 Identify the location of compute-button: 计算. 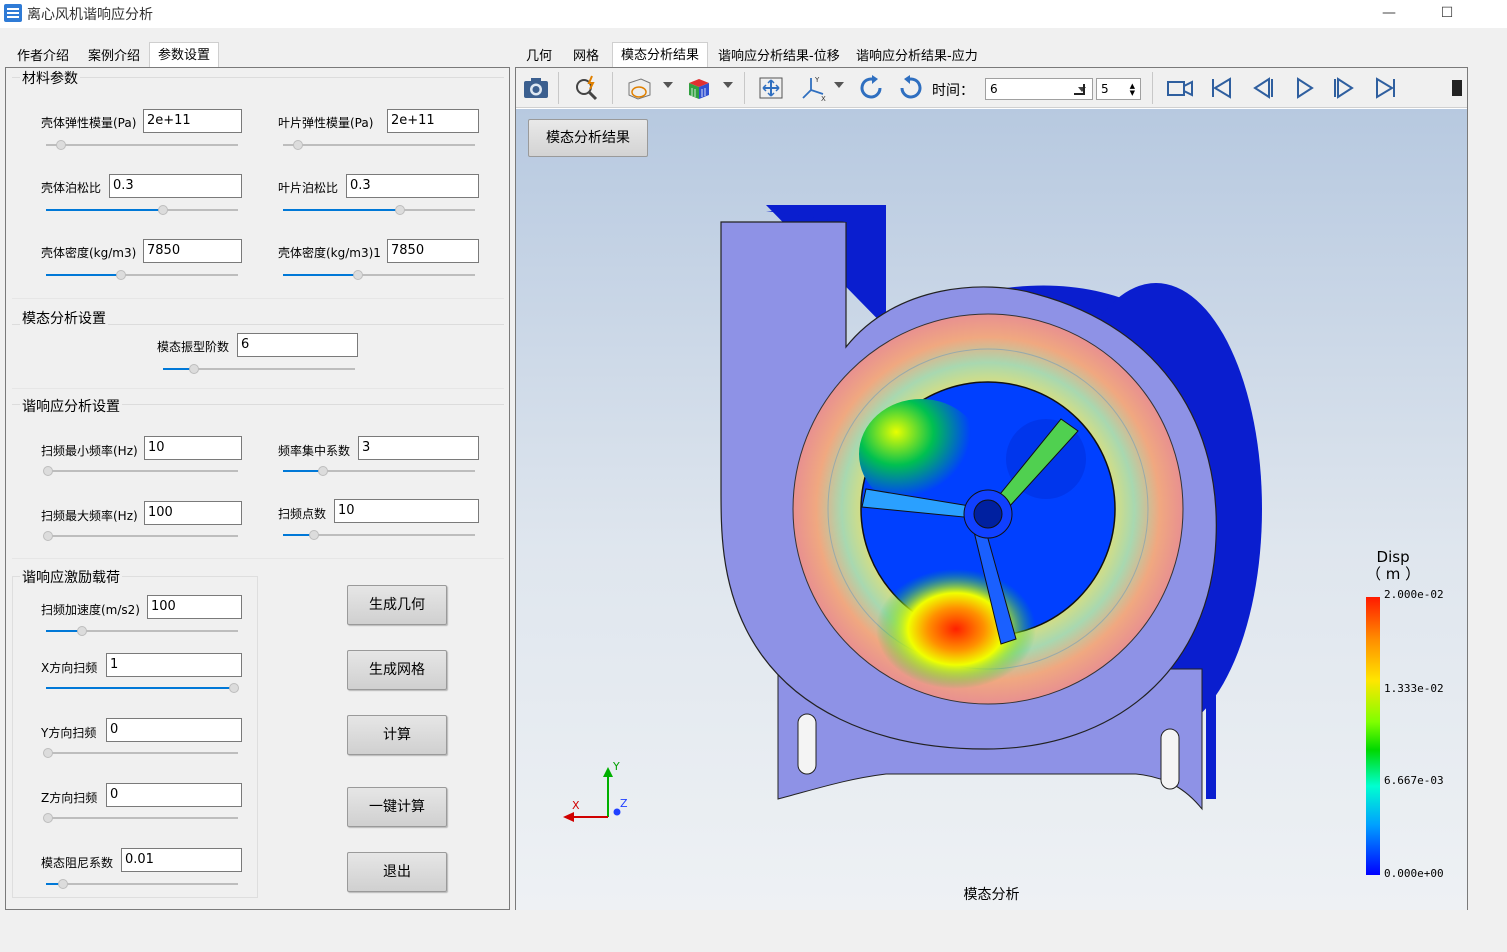
(397, 735).